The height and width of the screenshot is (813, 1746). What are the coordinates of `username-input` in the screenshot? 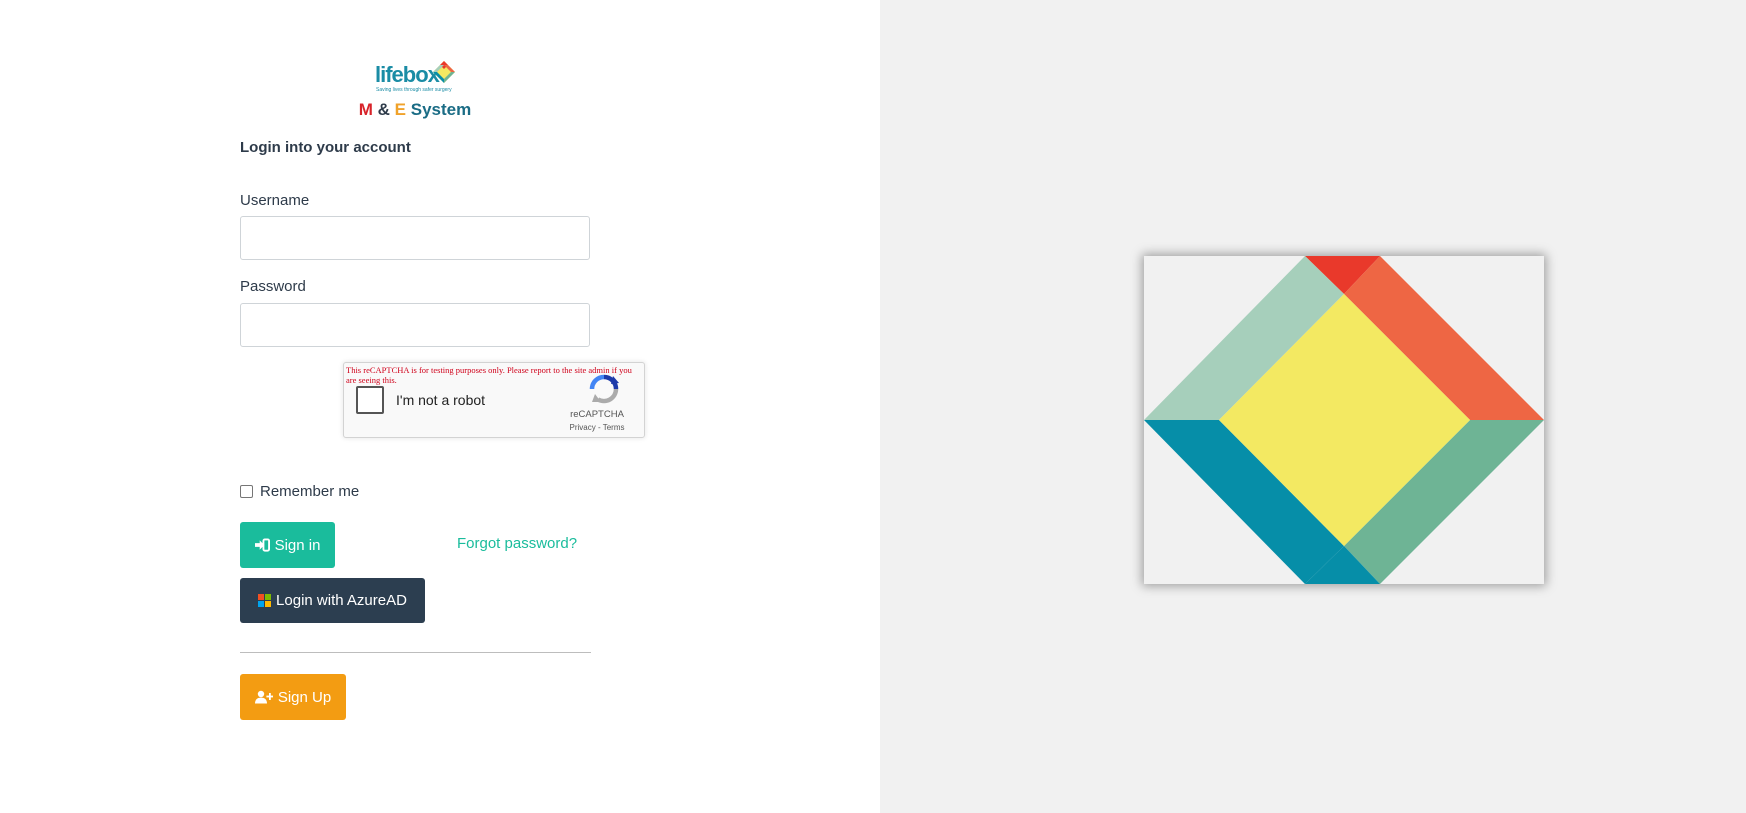 It's located at (415, 238).